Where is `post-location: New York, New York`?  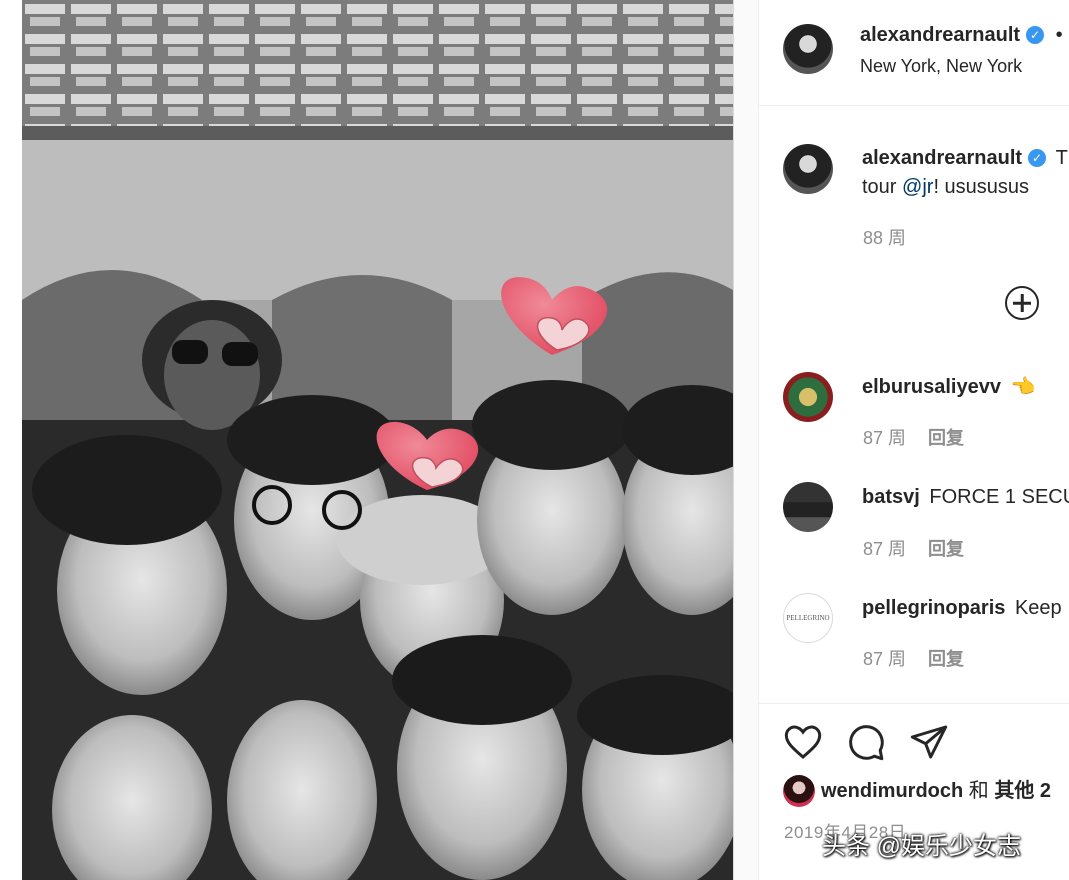
post-location: New York, New York is located at coordinates (941, 66).